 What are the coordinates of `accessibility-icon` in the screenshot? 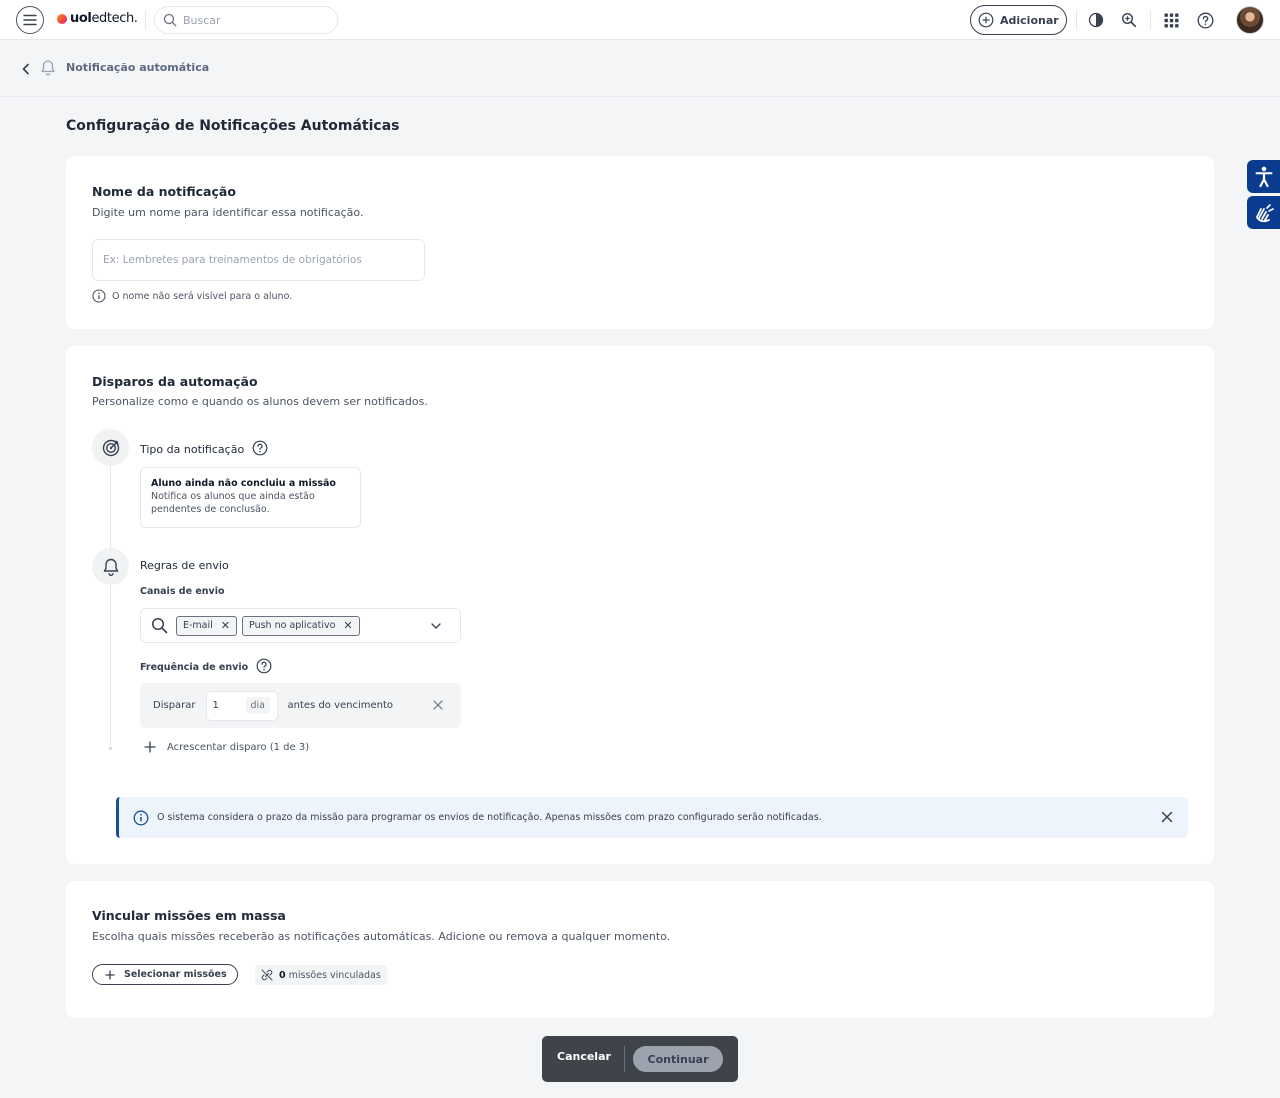 It's located at (1263, 176).